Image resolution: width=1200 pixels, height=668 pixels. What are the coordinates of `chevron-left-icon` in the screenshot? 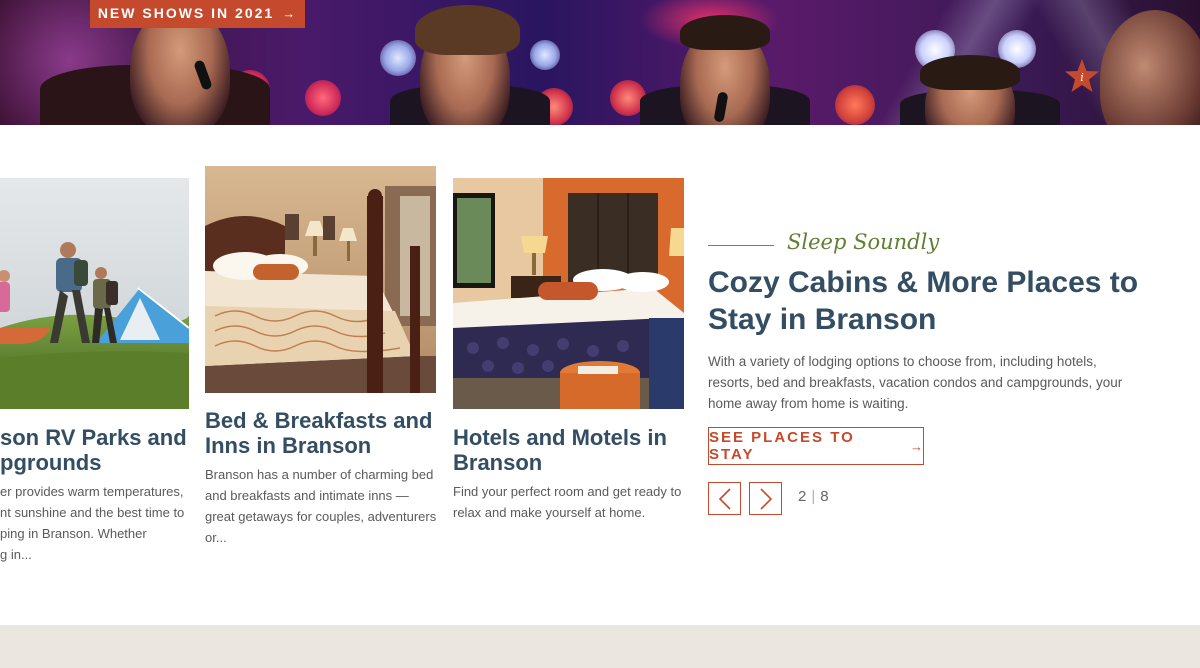 It's located at (724, 498).